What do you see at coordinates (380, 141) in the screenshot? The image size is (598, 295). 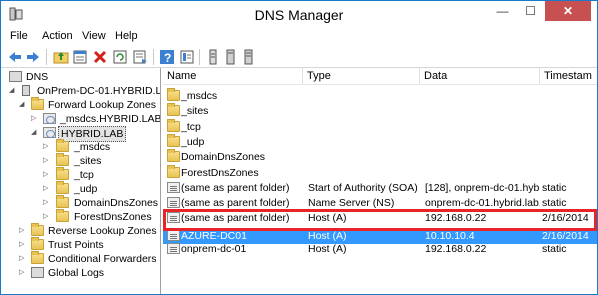 I see `table-row: _udp` at bounding box center [380, 141].